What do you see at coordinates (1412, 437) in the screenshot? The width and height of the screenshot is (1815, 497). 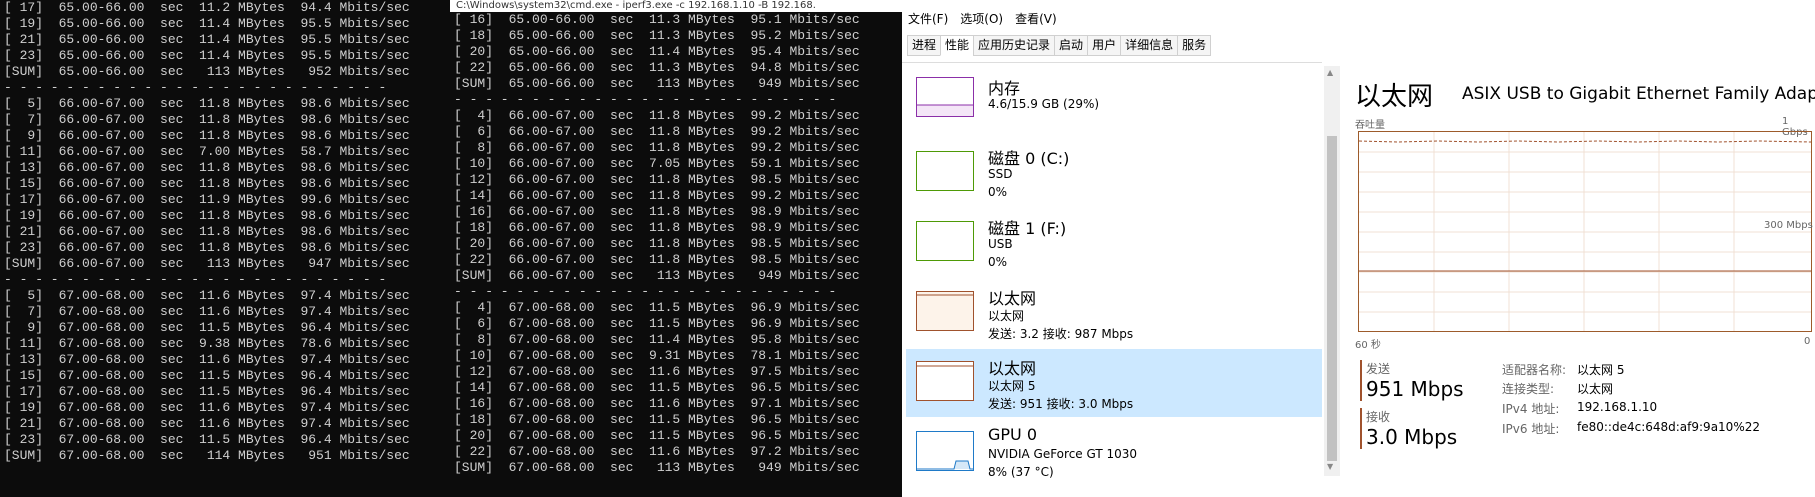 I see `recv-value: 3.0 Mbps` at bounding box center [1412, 437].